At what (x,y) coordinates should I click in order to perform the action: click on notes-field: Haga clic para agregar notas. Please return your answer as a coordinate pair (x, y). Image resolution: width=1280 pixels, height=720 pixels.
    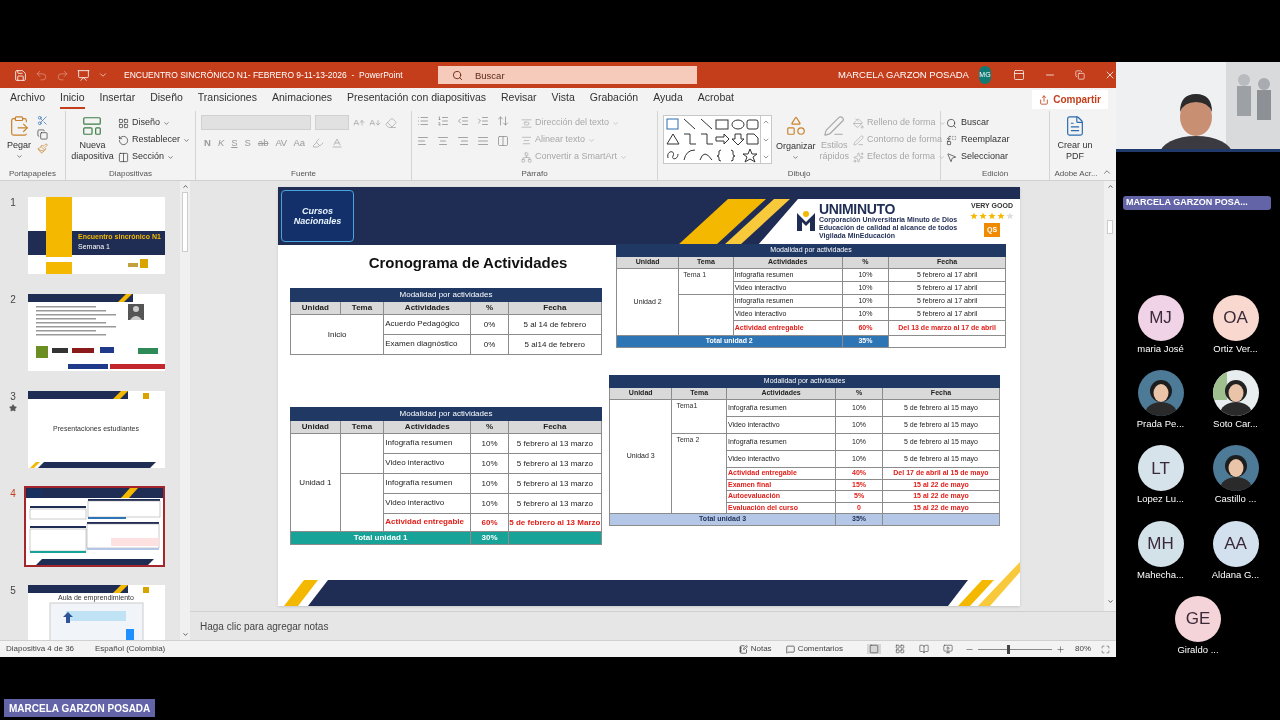
    Looking at the image, I should click on (653, 626).